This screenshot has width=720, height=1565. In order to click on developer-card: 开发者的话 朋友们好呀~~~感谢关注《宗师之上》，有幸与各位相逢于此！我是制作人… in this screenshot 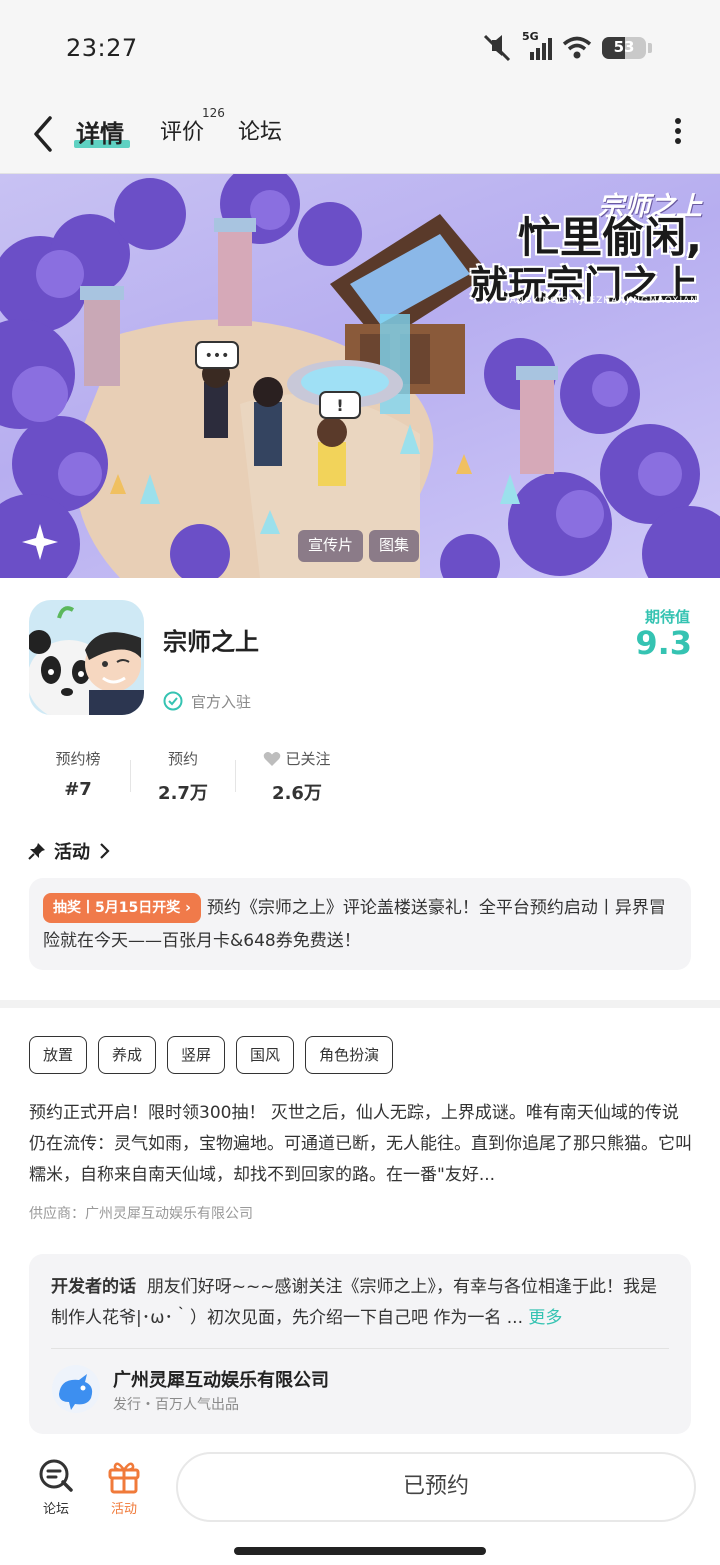, I will do `click(360, 1344)`.